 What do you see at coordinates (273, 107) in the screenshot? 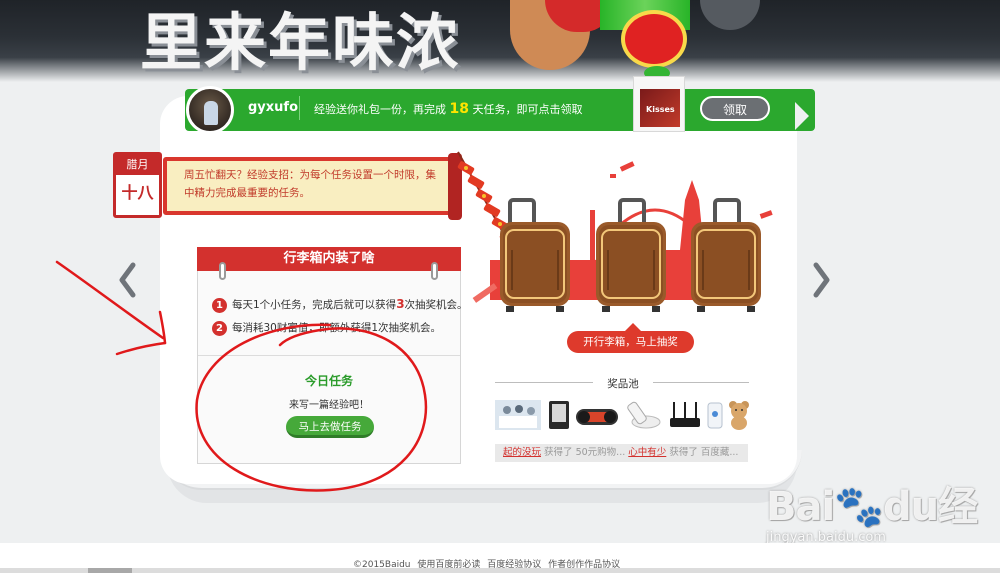
I see `username: gyxufo` at bounding box center [273, 107].